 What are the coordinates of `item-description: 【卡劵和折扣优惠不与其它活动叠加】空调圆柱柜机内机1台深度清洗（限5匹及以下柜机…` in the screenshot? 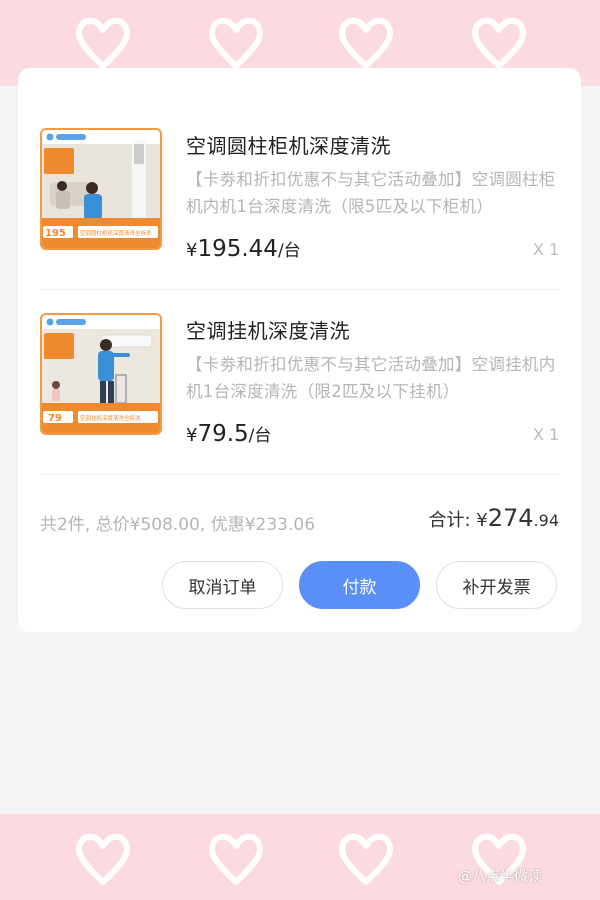 It's located at (371, 193).